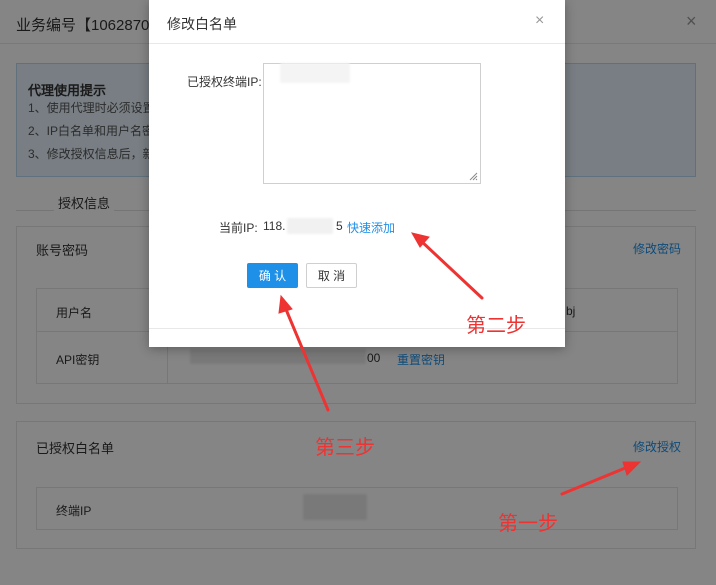 This screenshot has width=716, height=585. I want to click on annotation-step1: 第一步, so click(528, 524).